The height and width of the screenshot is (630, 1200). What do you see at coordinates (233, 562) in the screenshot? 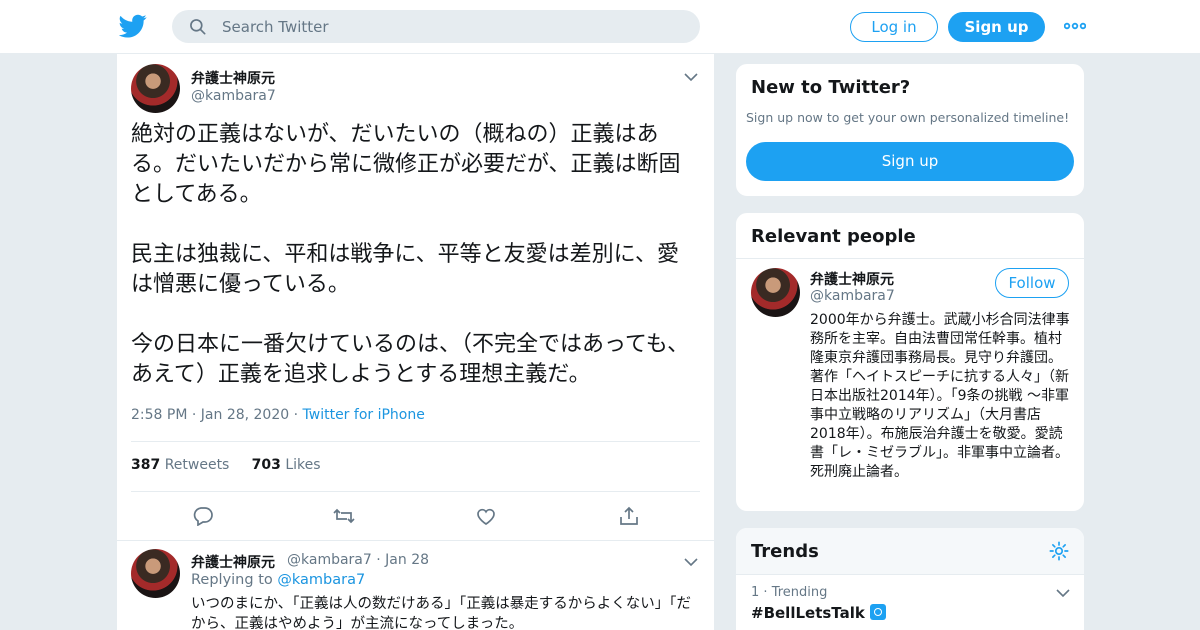
I see `reply-author-name: 弁護士神原元` at bounding box center [233, 562].